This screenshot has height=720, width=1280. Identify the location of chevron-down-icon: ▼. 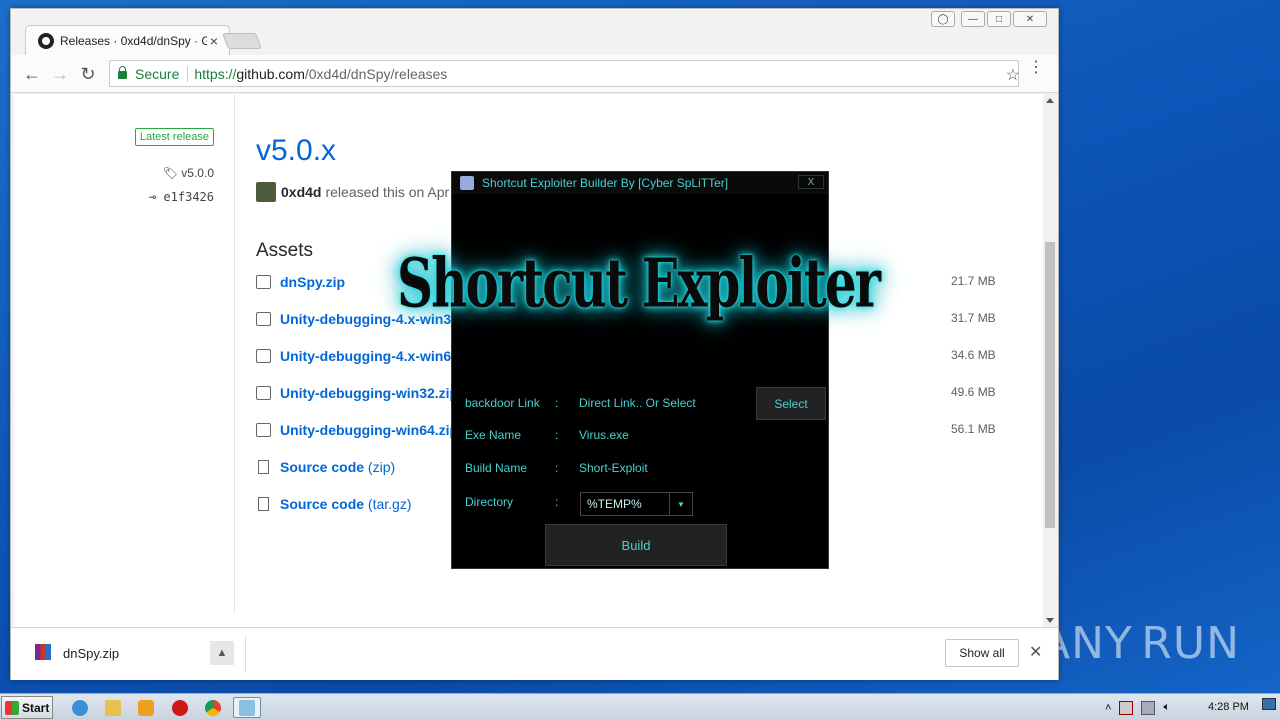
(681, 504).